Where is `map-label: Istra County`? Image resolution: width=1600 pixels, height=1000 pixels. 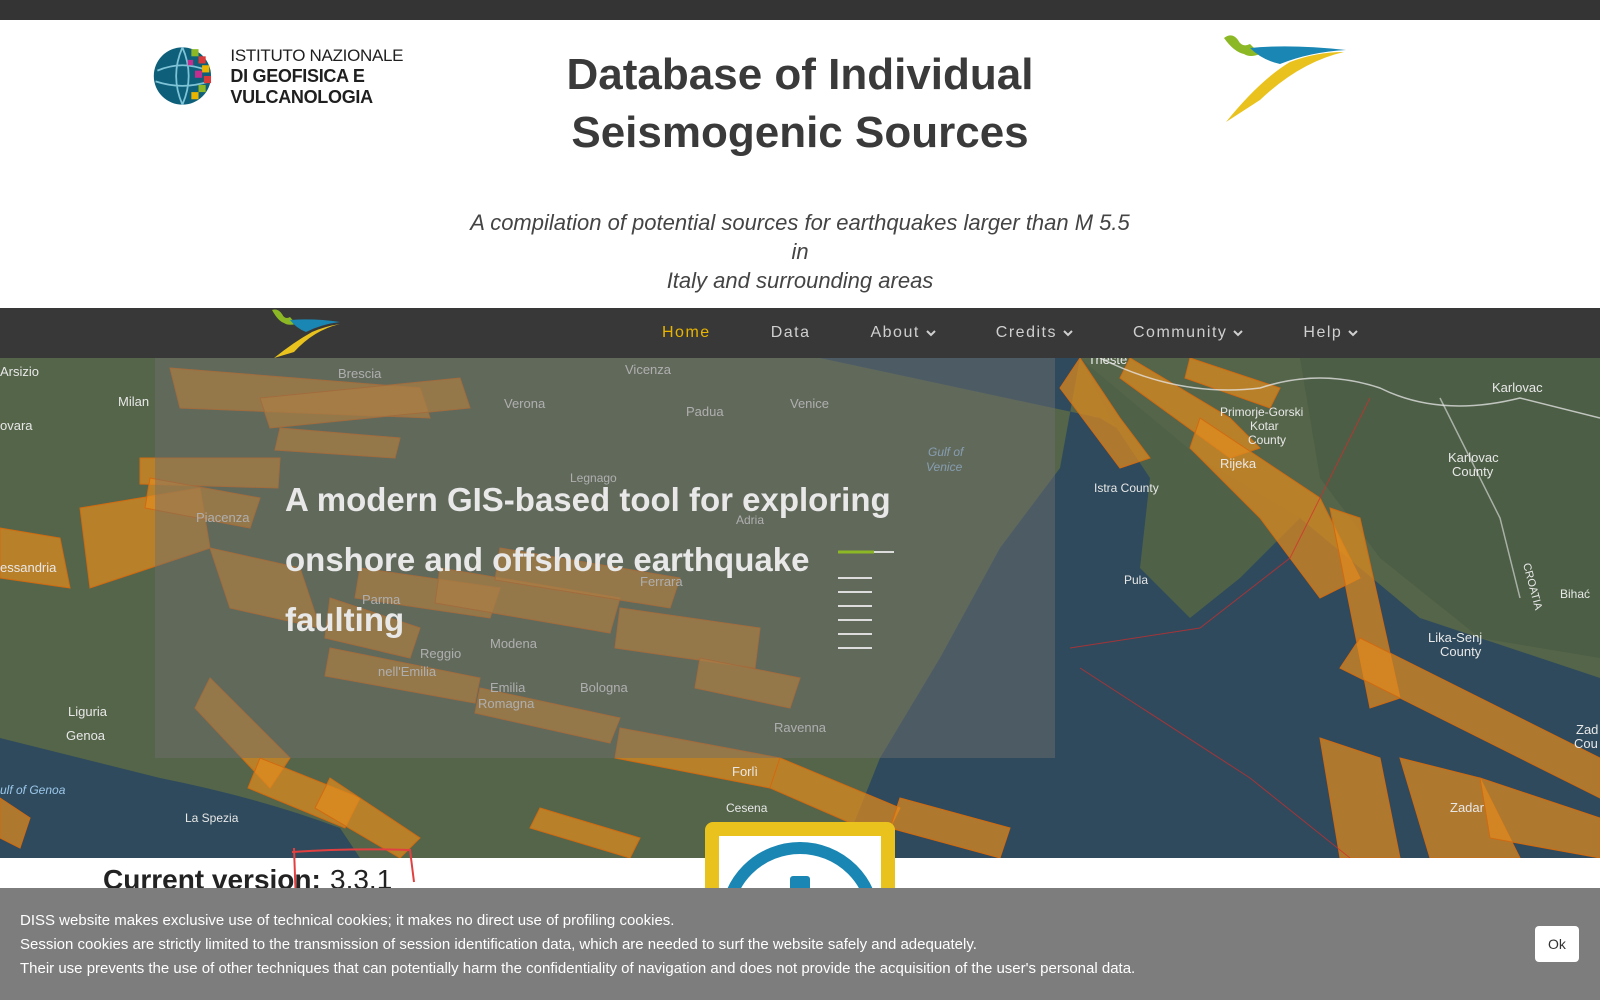 map-label: Istra County is located at coordinates (1126, 488).